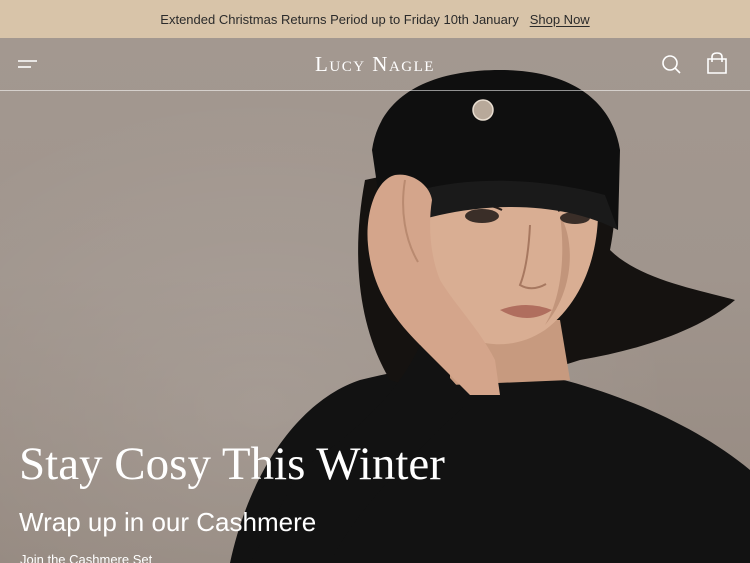  What do you see at coordinates (168, 522) in the screenshot?
I see `hero-subheadline: Wrap up in our Cashmere` at bounding box center [168, 522].